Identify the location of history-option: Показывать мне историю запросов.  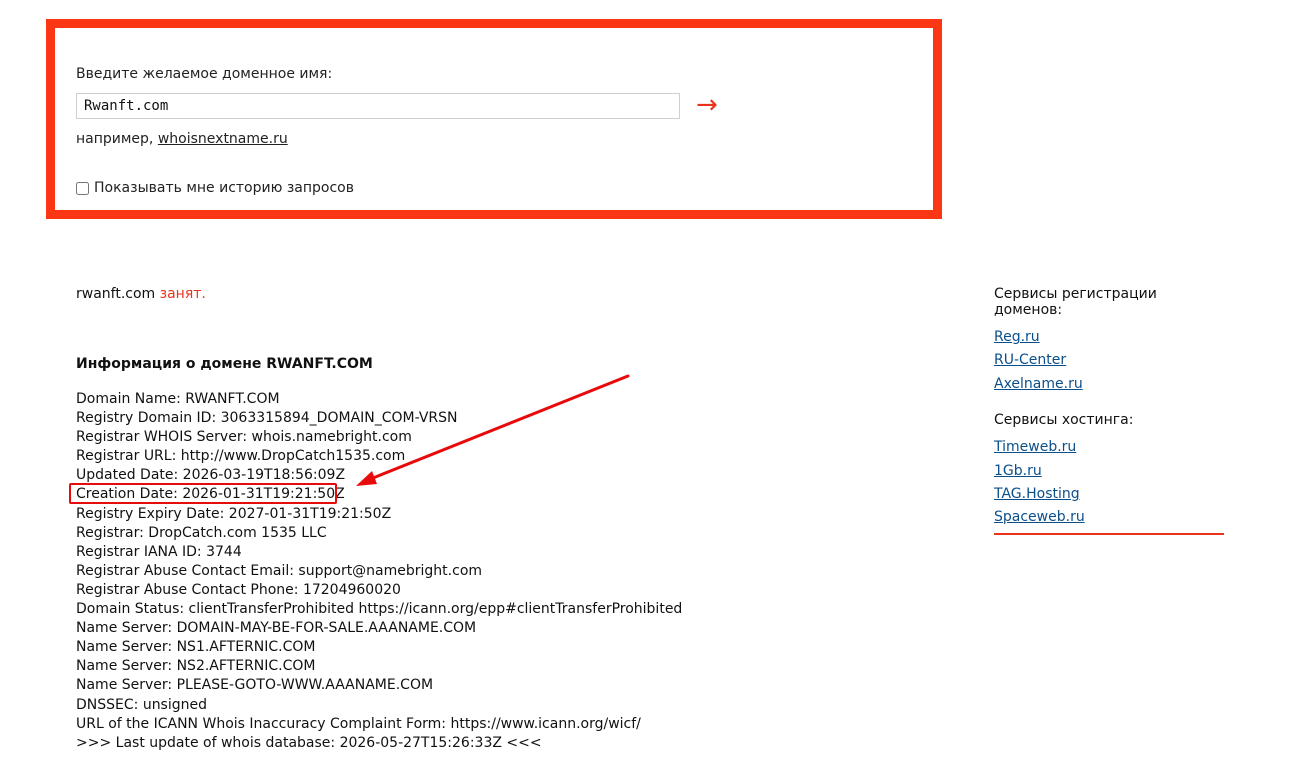
(215, 188).